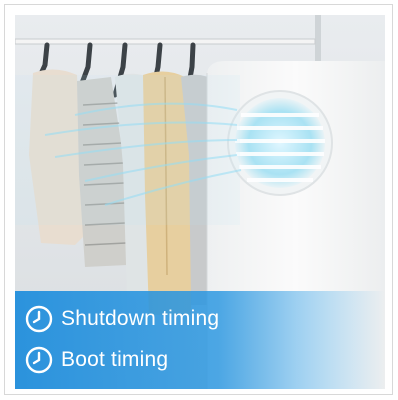 The width and height of the screenshot is (398, 400). Describe the element at coordinates (115, 359) in the screenshot. I see `feature-label: Boot timing` at that location.